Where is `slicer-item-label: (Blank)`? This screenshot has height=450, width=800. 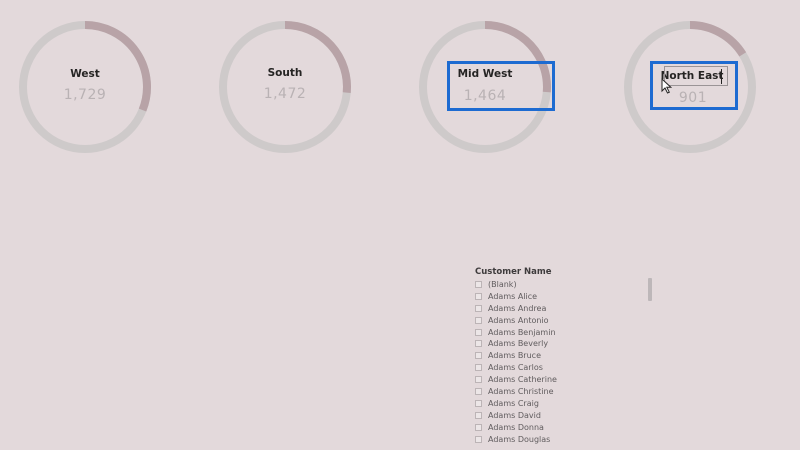
slicer-item-label: (Blank) is located at coordinates (502, 284).